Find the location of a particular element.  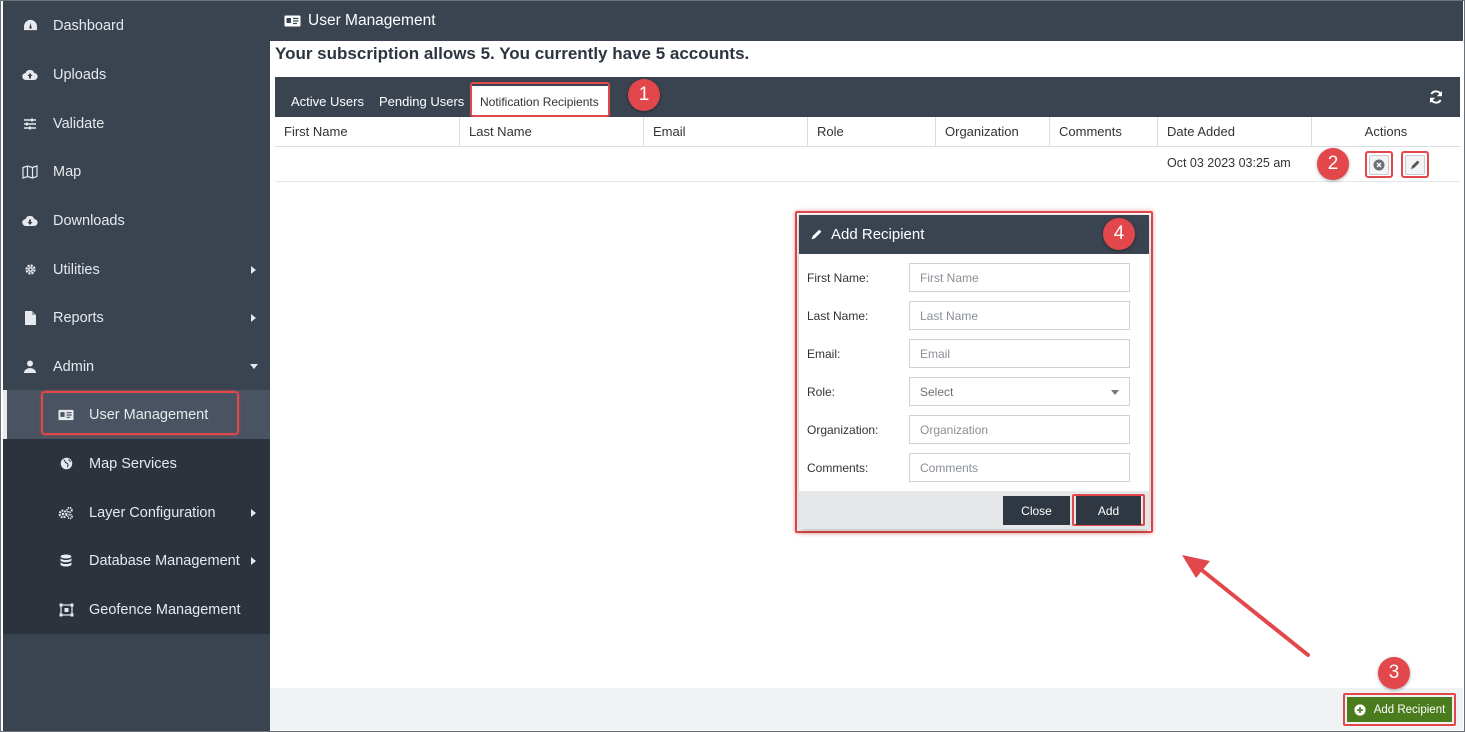

dialog-footer: Close Add is located at coordinates (974, 510).